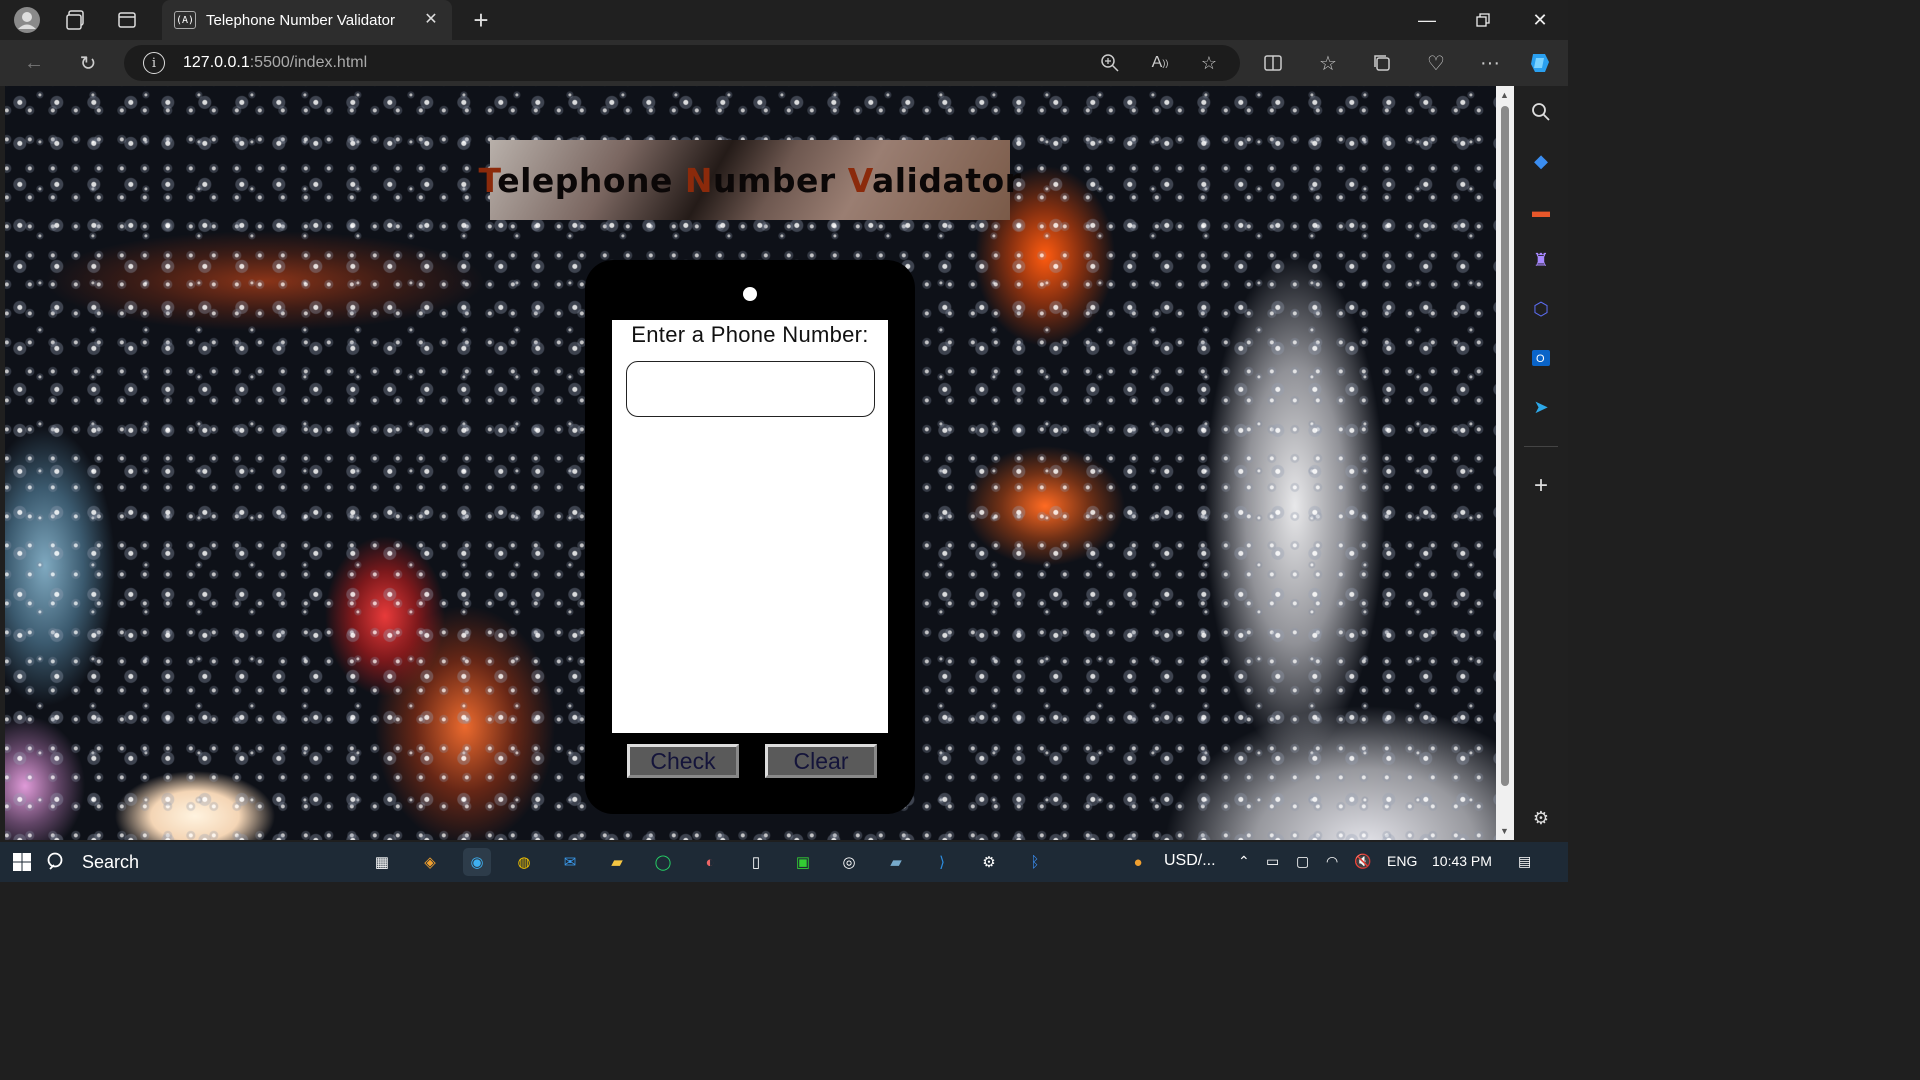 The width and height of the screenshot is (1920, 1080). I want to click on sidebar-shopping-icon: ◆, so click(1541, 161).